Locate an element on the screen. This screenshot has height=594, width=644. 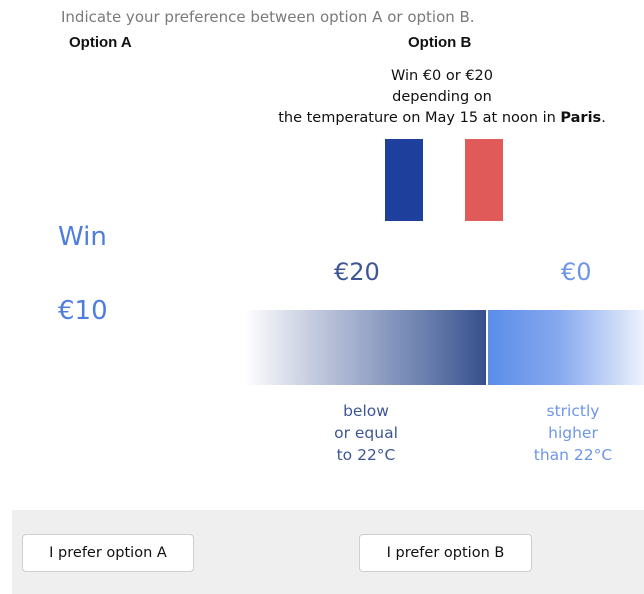
option-b-desc-line1: Win €0 or €20 is located at coordinates (442, 76).